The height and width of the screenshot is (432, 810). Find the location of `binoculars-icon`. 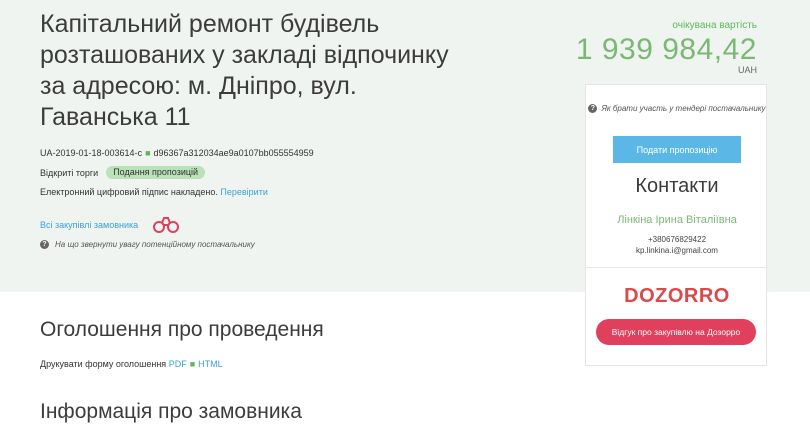

binoculars-icon is located at coordinates (166, 225).